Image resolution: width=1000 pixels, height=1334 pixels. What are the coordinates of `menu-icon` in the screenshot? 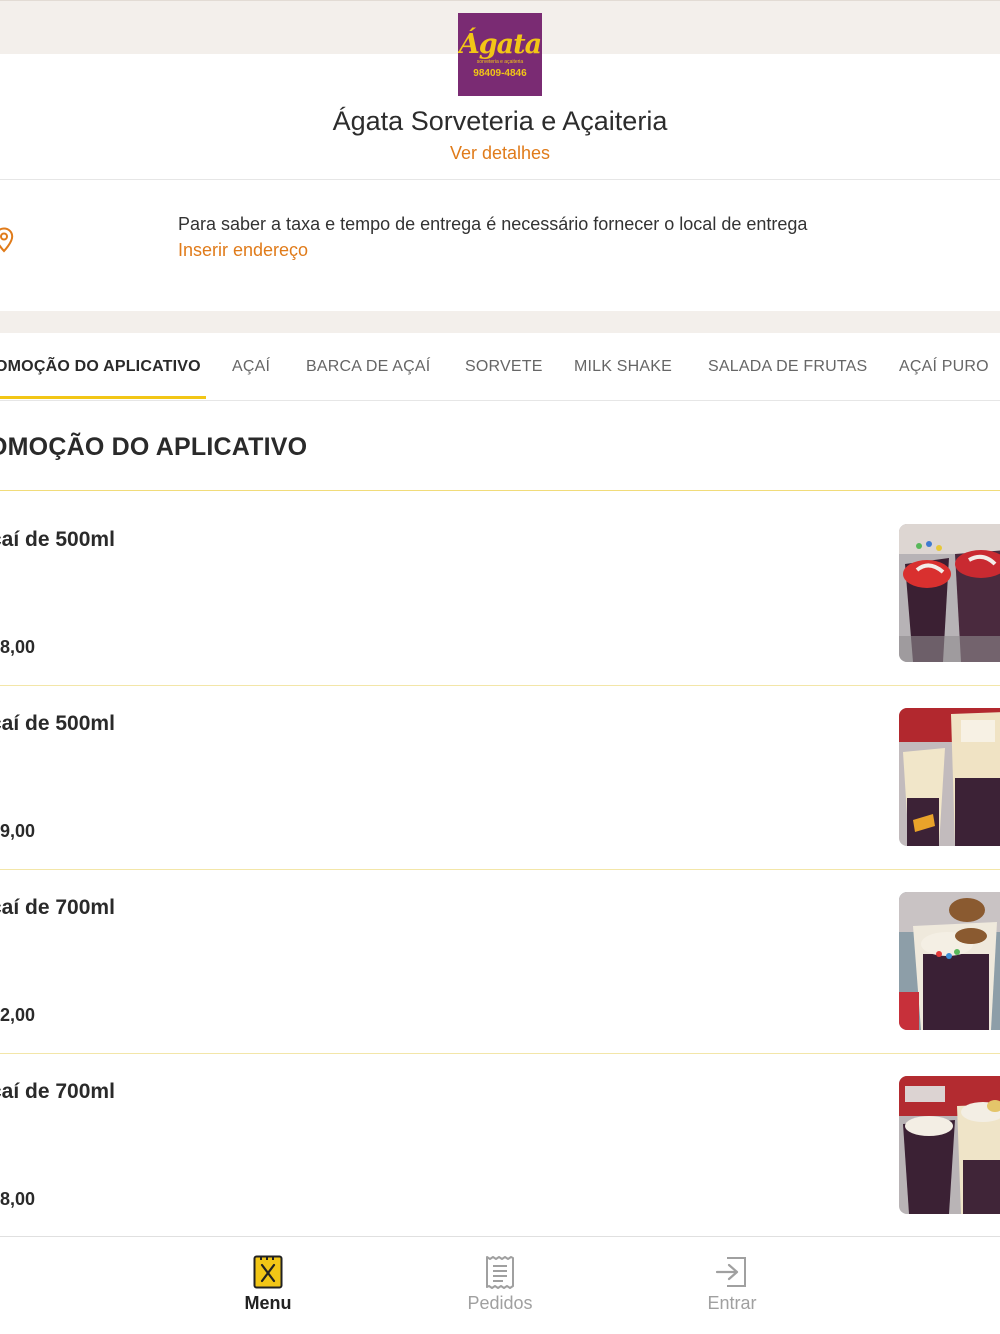 It's located at (268, 1272).